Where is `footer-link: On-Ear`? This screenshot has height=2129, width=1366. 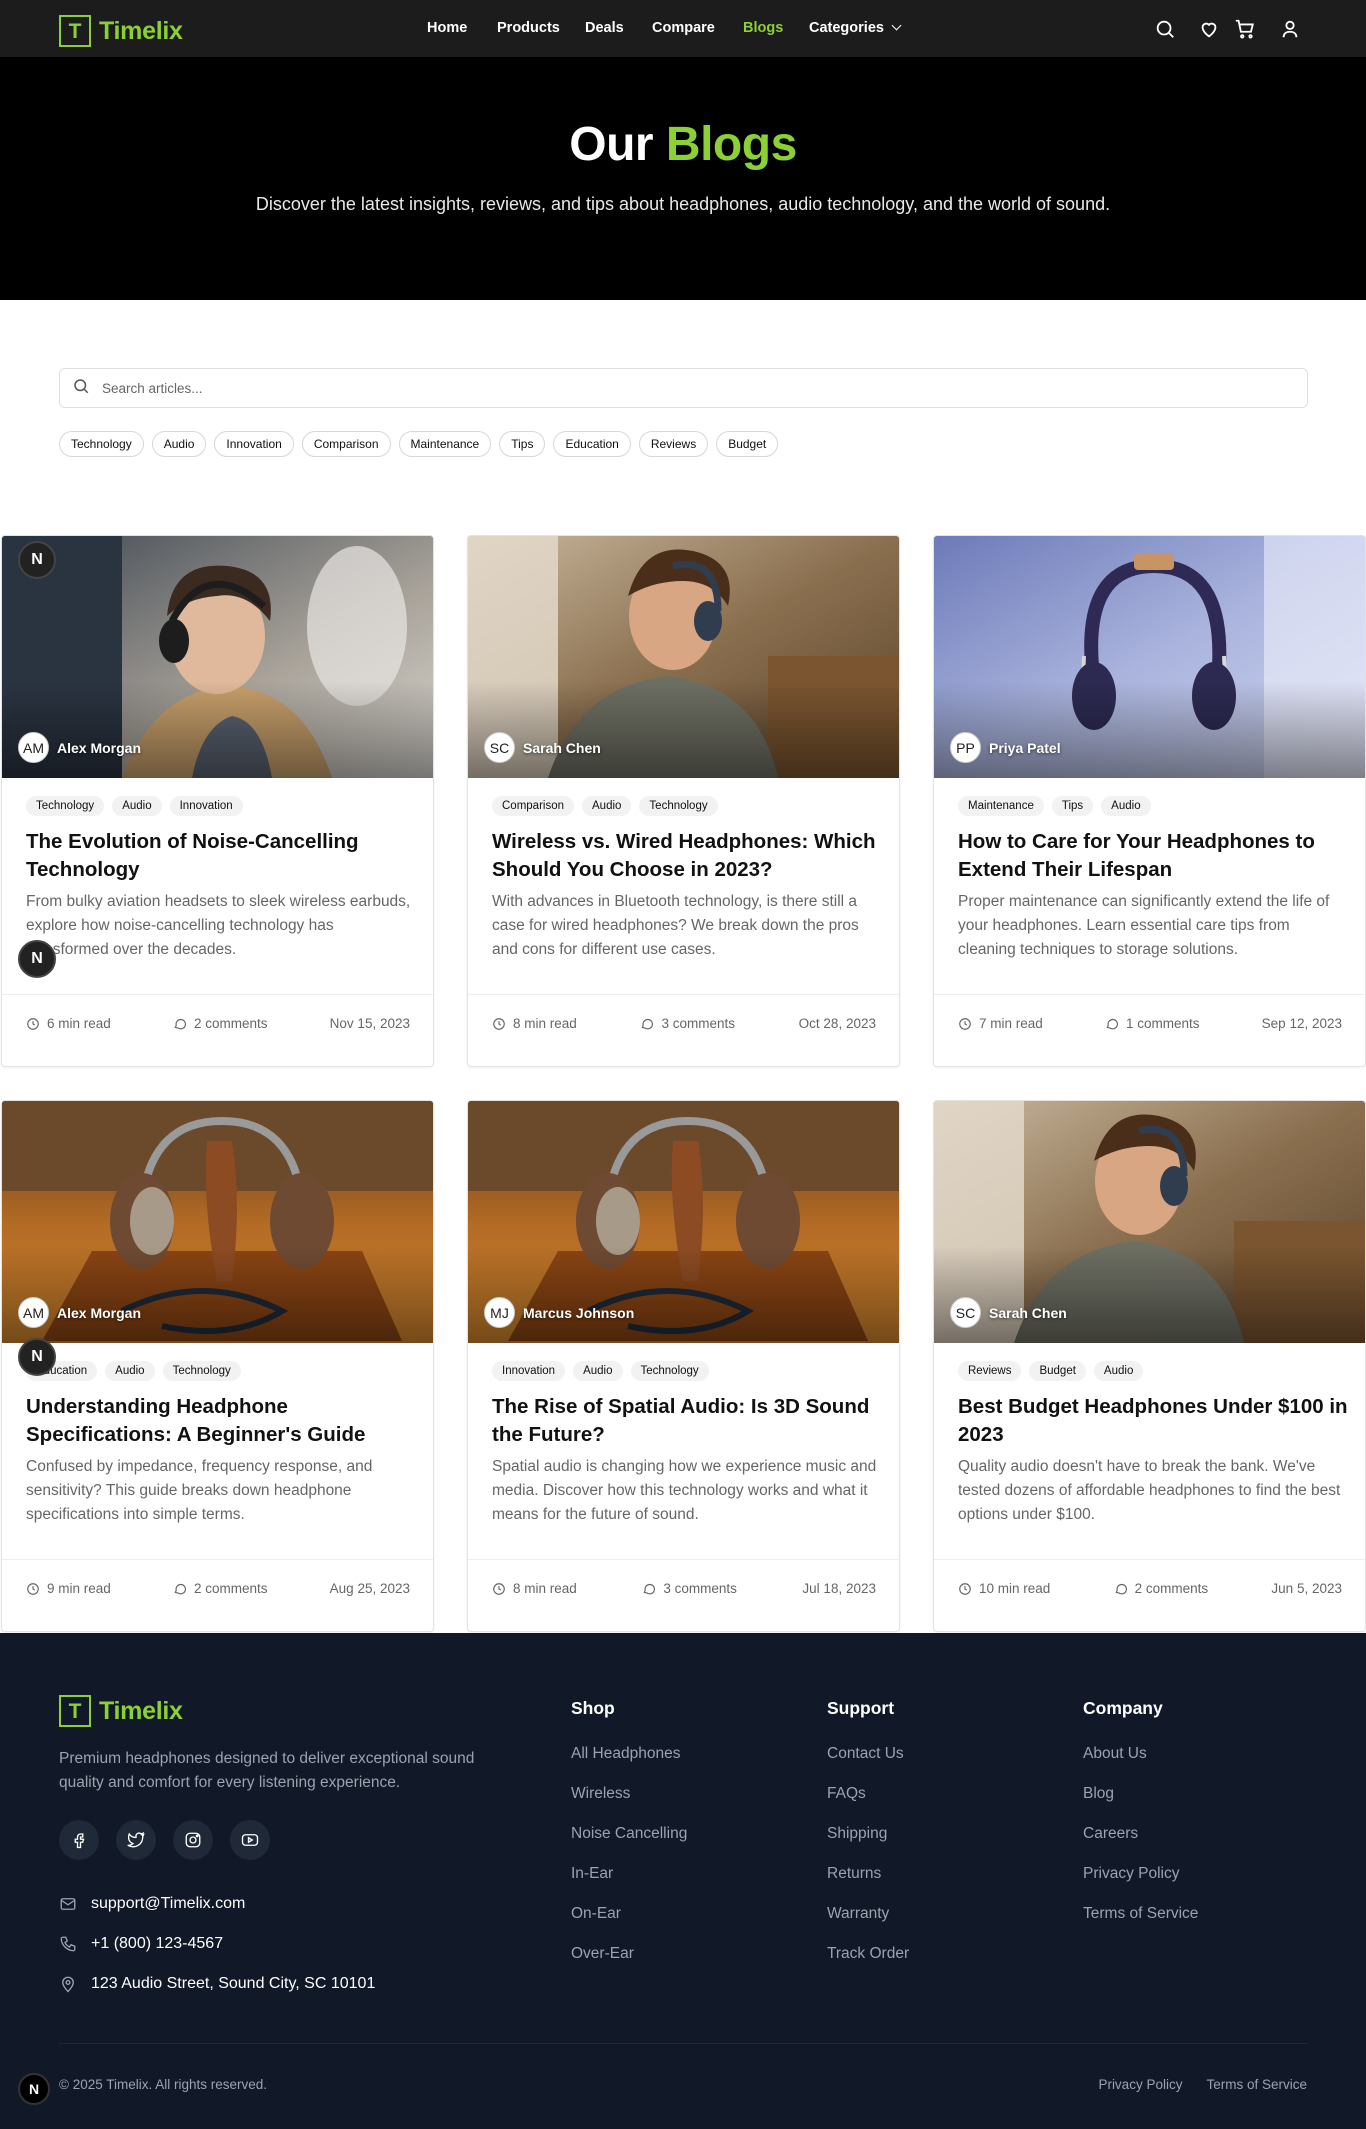
footer-link: On-Ear is located at coordinates (629, 1925).